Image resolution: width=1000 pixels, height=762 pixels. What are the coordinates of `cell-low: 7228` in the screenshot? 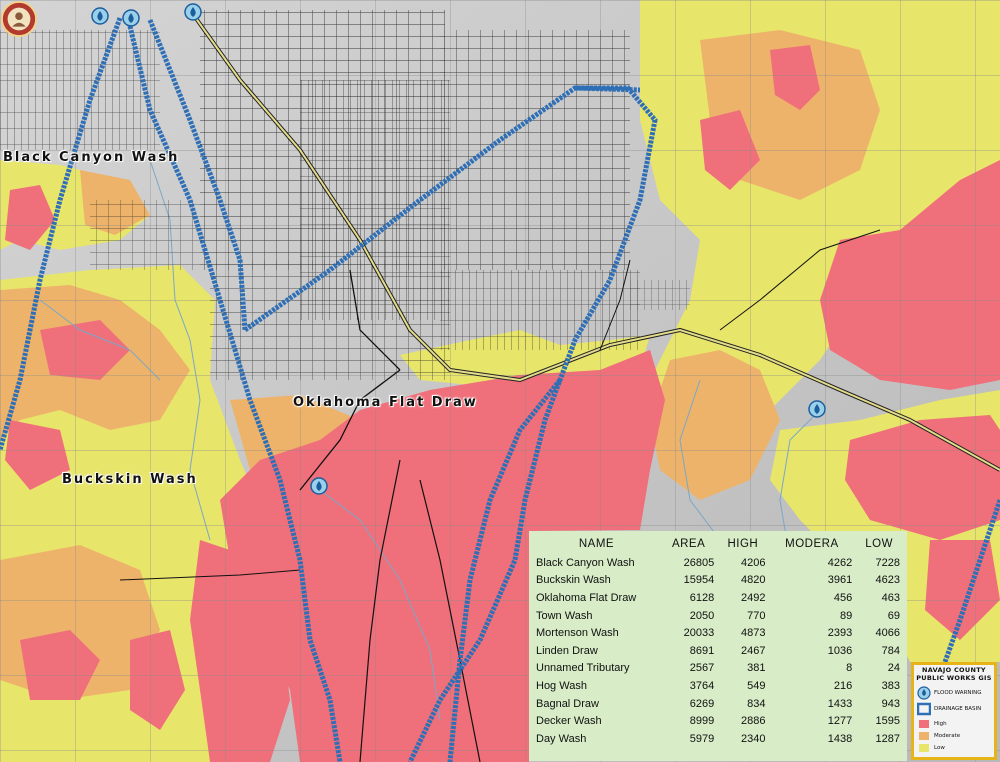 It's located at (887, 562).